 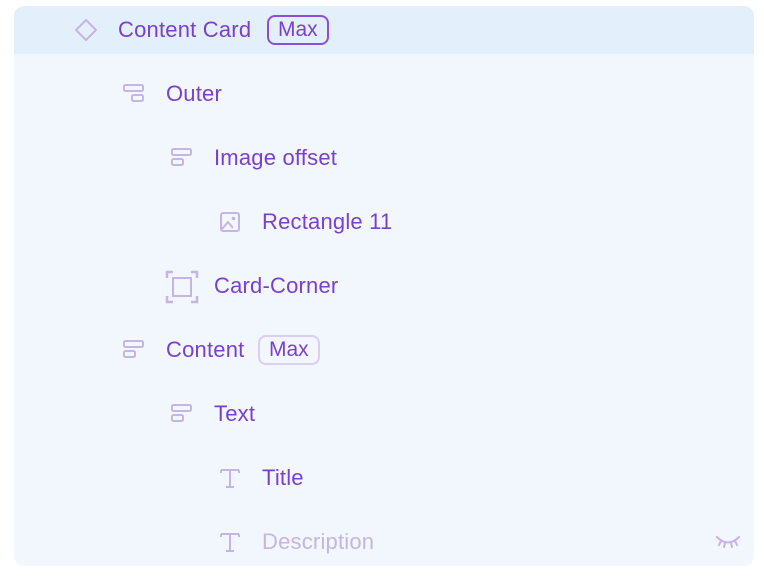 What do you see at coordinates (384, 94) in the screenshot?
I see `layer-row-outer: Outer` at bounding box center [384, 94].